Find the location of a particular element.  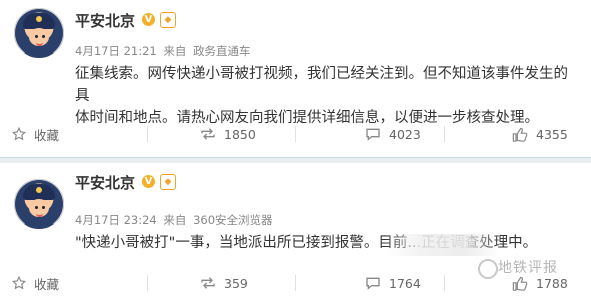

watermark-smear is located at coordinates (442, 245).